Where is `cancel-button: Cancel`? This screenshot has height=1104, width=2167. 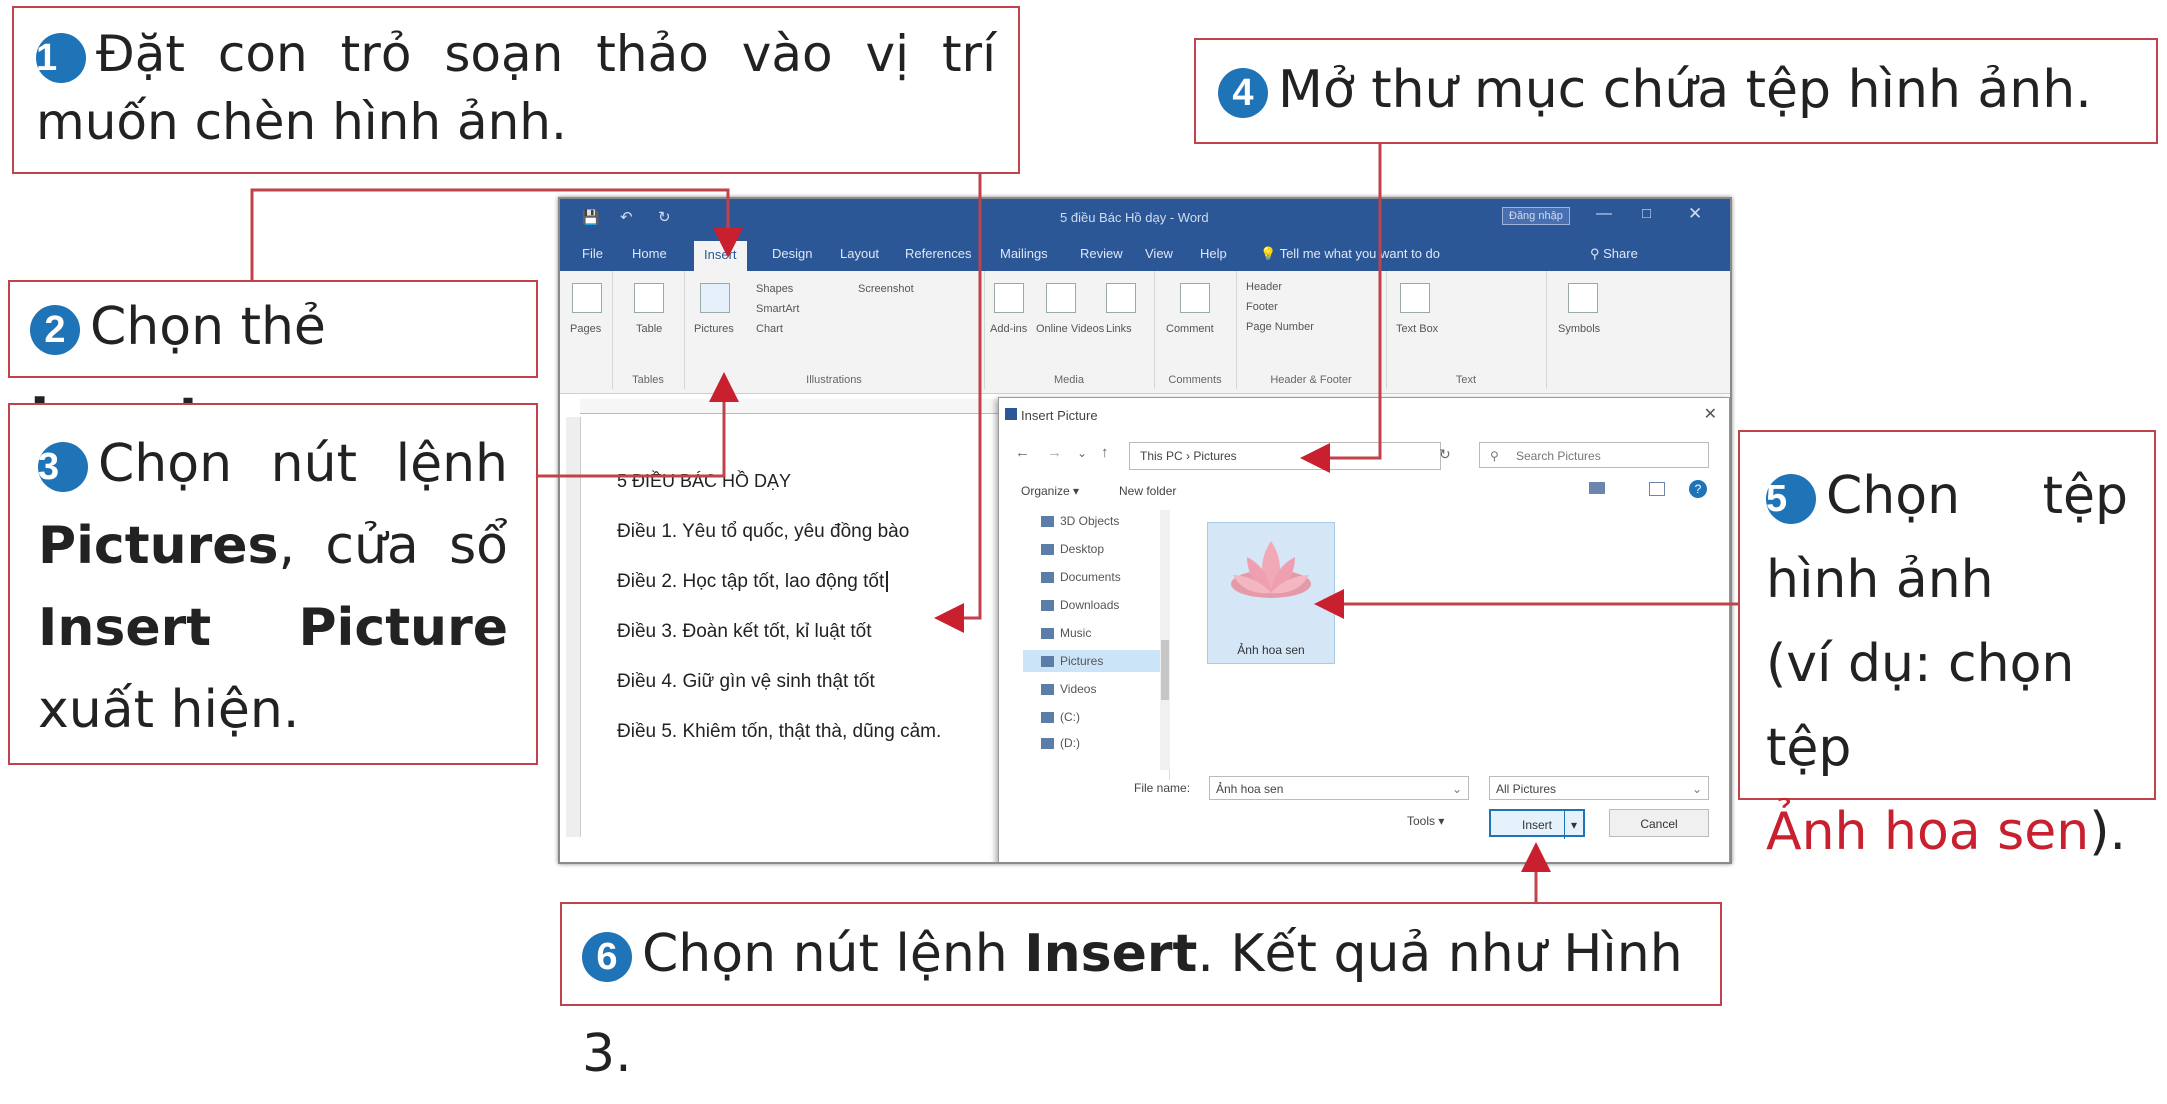 cancel-button: Cancel is located at coordinates (1659, 823).